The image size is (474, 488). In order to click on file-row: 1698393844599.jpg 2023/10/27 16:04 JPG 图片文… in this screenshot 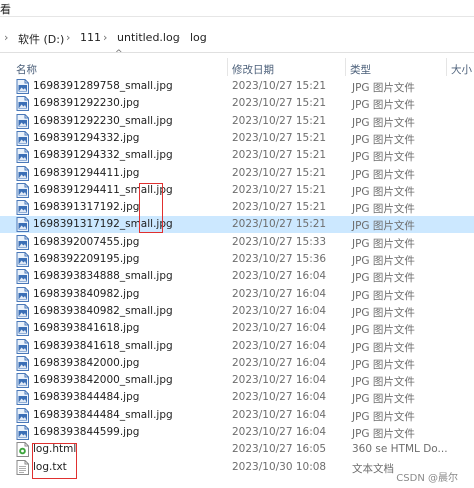, I will do `click(237, 432)`.